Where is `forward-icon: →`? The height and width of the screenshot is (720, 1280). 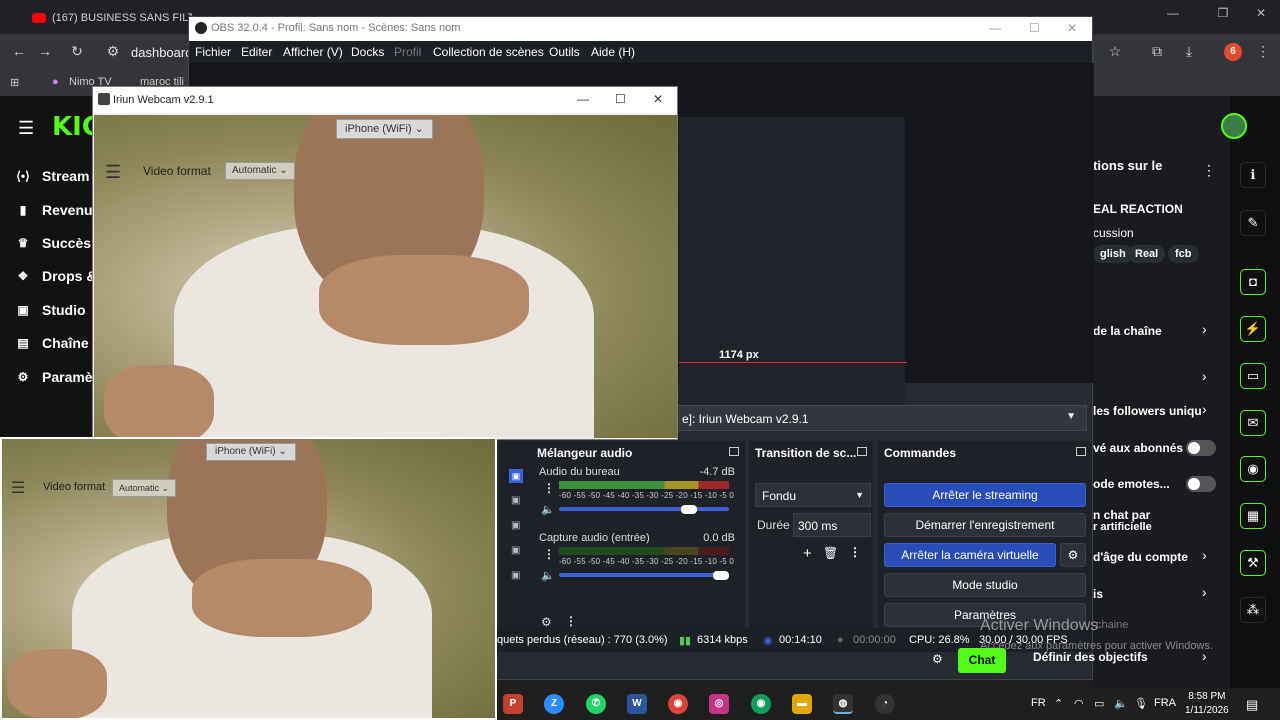
forward-icon: → is located at coordinates (45, 51).